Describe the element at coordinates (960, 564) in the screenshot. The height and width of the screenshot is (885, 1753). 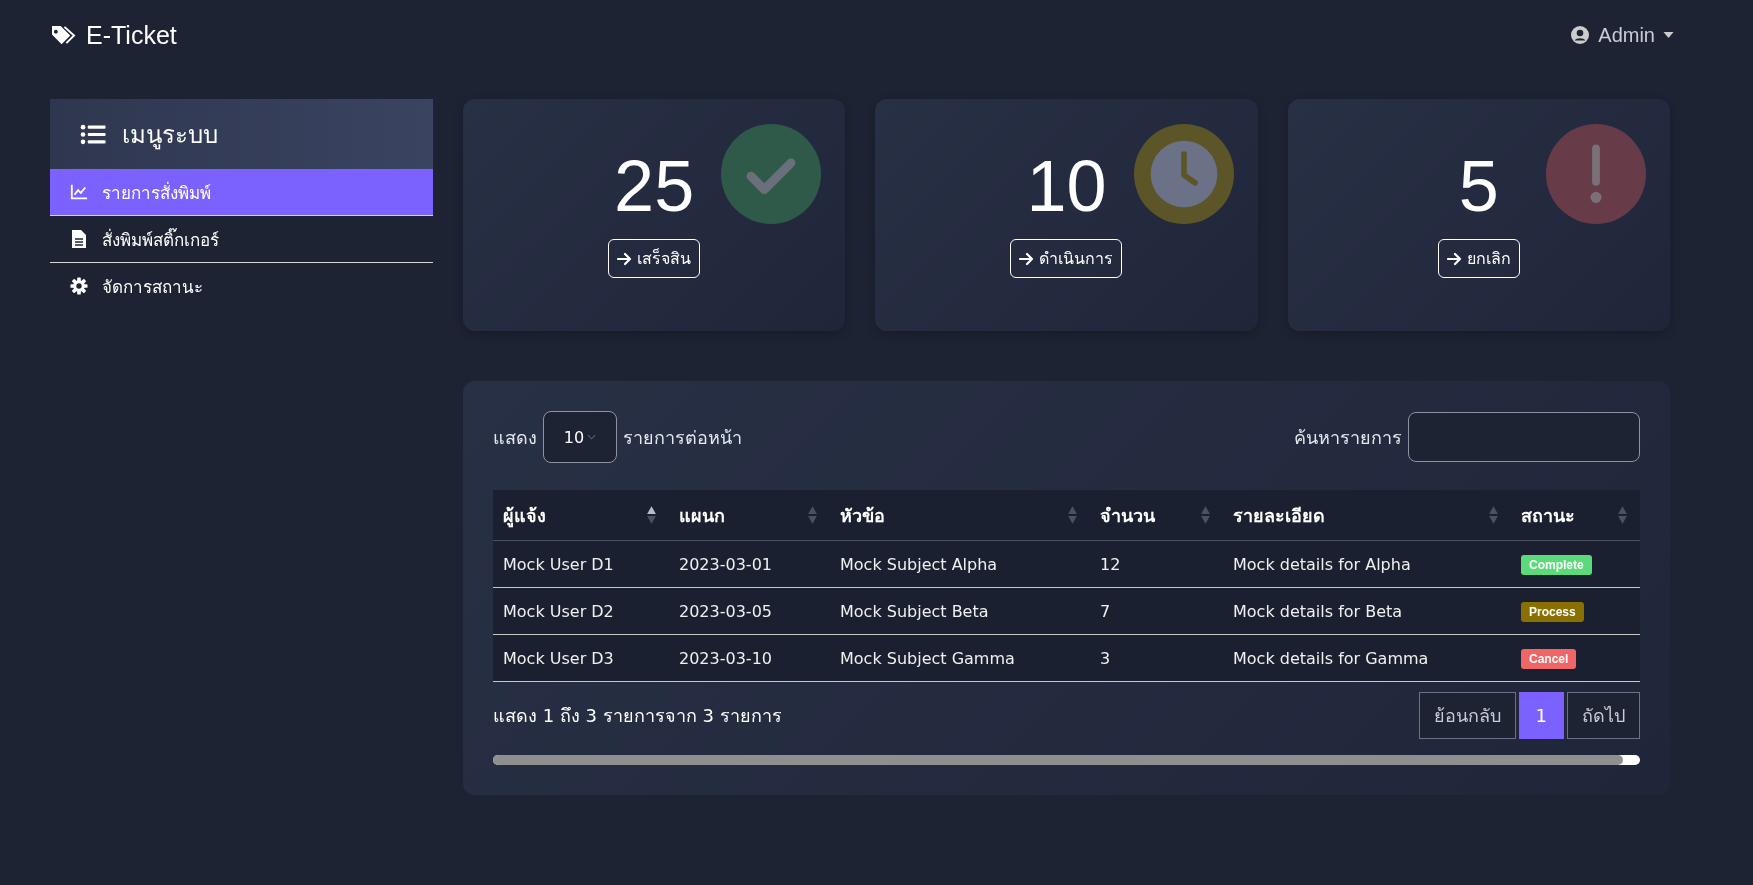
I see `table-cell: Mock Subject Alpha` at that location.